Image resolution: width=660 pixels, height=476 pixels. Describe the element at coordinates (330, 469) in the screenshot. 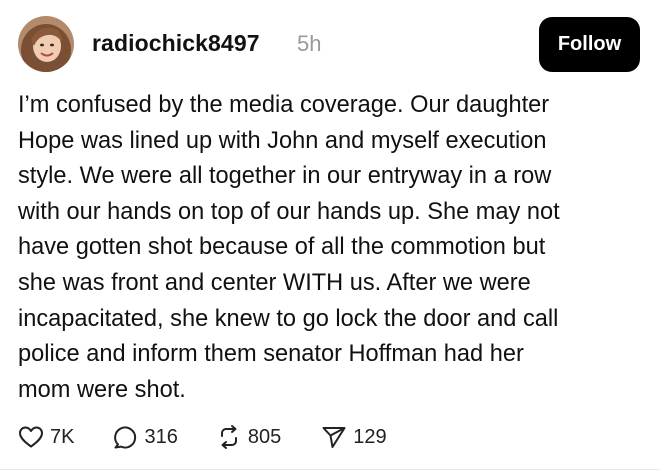

I see `divider` at that location.